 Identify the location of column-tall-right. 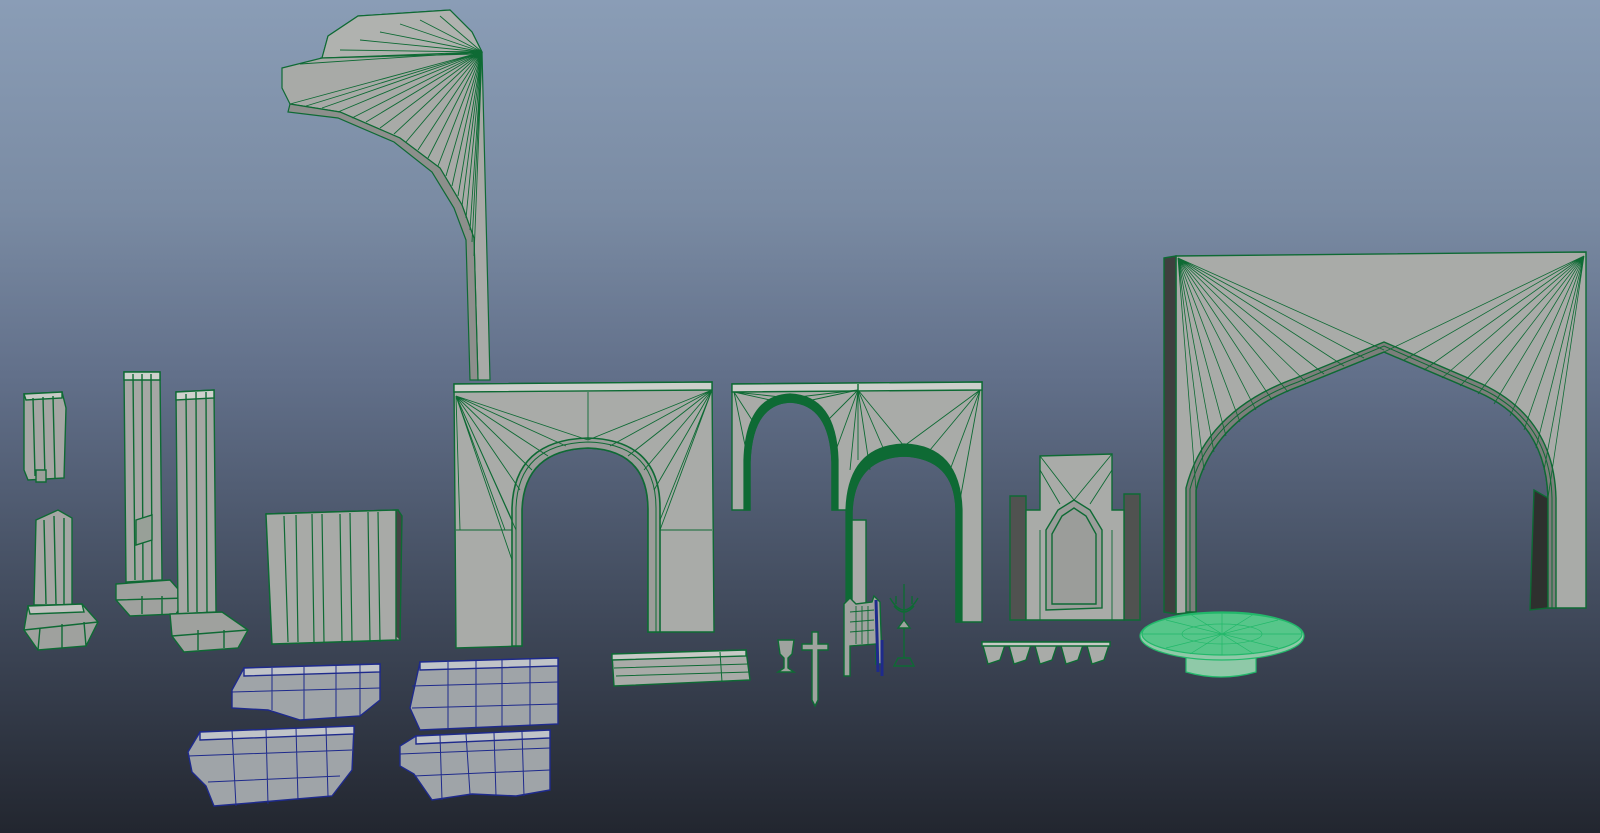
(209, 521).